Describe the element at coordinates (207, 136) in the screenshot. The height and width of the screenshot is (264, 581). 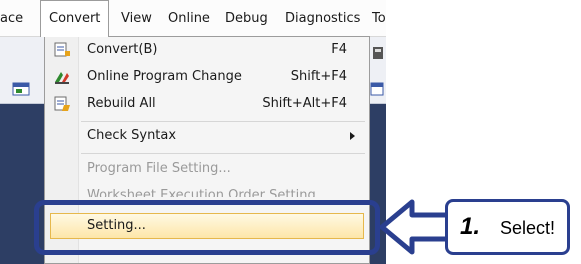
I see `menu-item-check-syntax: Check Syntax` at that location.